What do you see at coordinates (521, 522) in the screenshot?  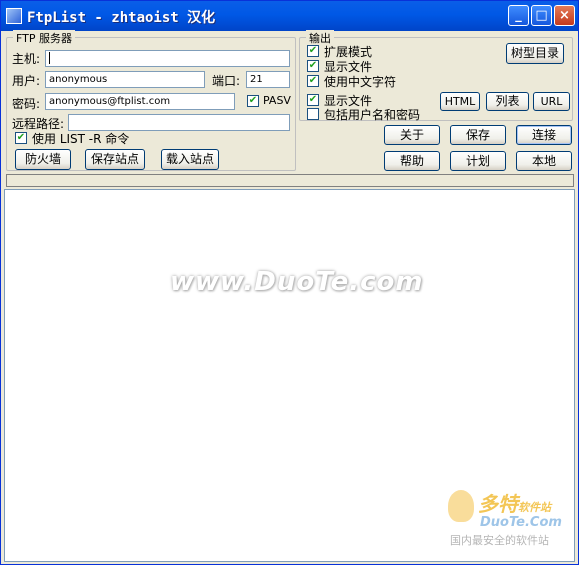 I see `logo-en: DuoTe.Com` at bounding box center [521, 522].